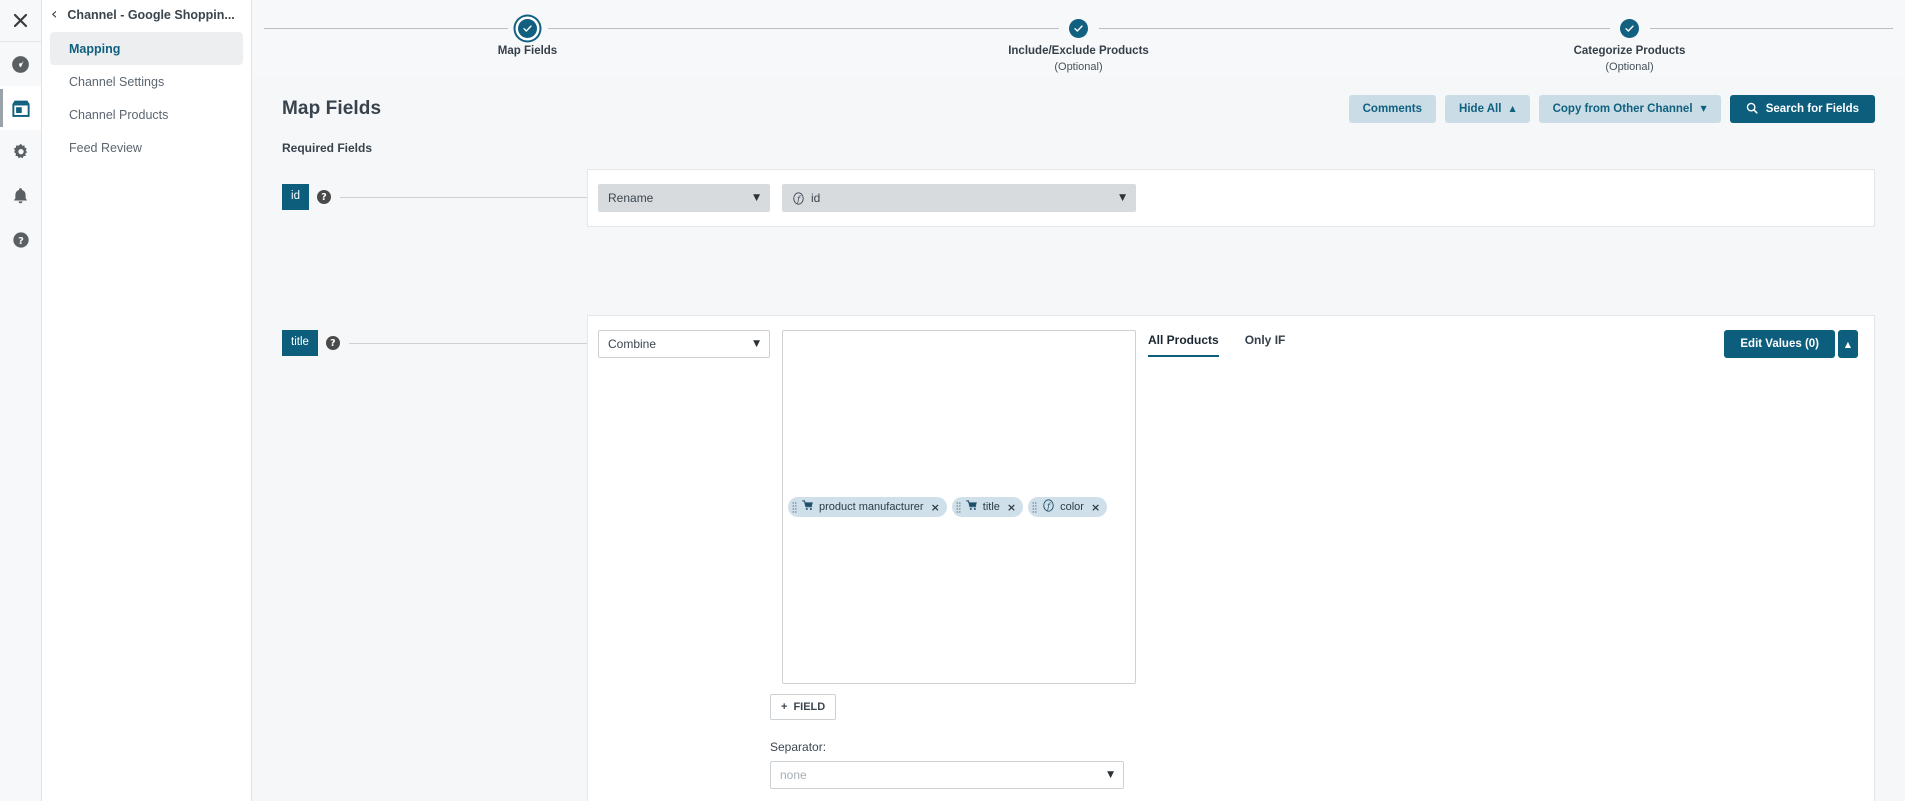 The width and height of the screenshot is (1905, 801). I want to click on search-label: Search for Fields, so click(1812, 109).